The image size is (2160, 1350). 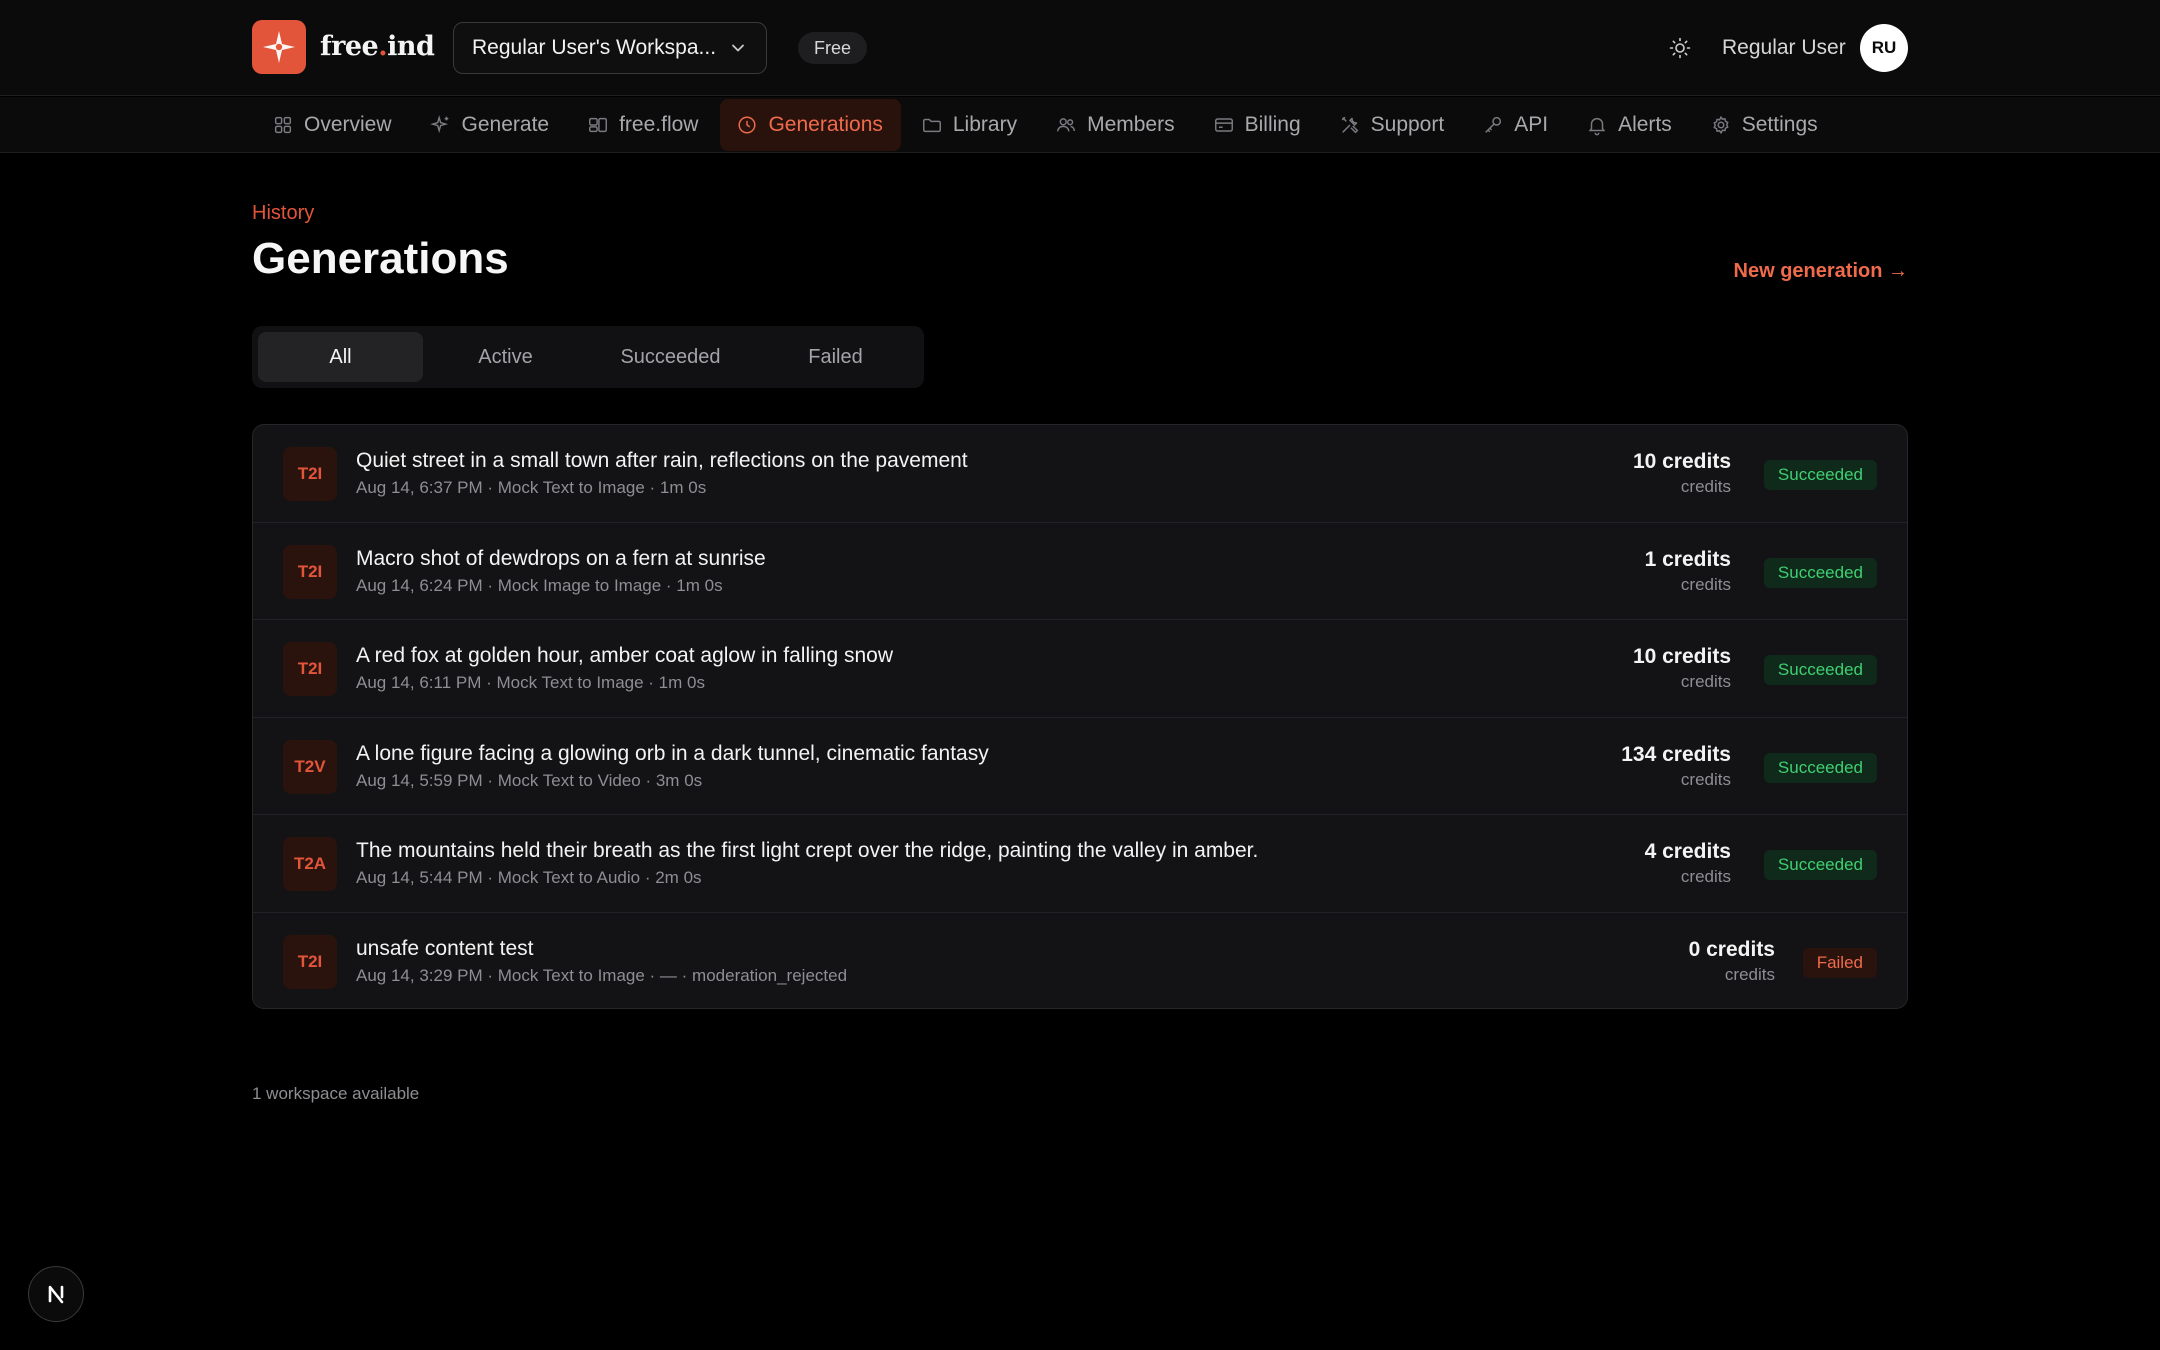 I want to click on plan-badge: Free, so click(x=833, y=48).